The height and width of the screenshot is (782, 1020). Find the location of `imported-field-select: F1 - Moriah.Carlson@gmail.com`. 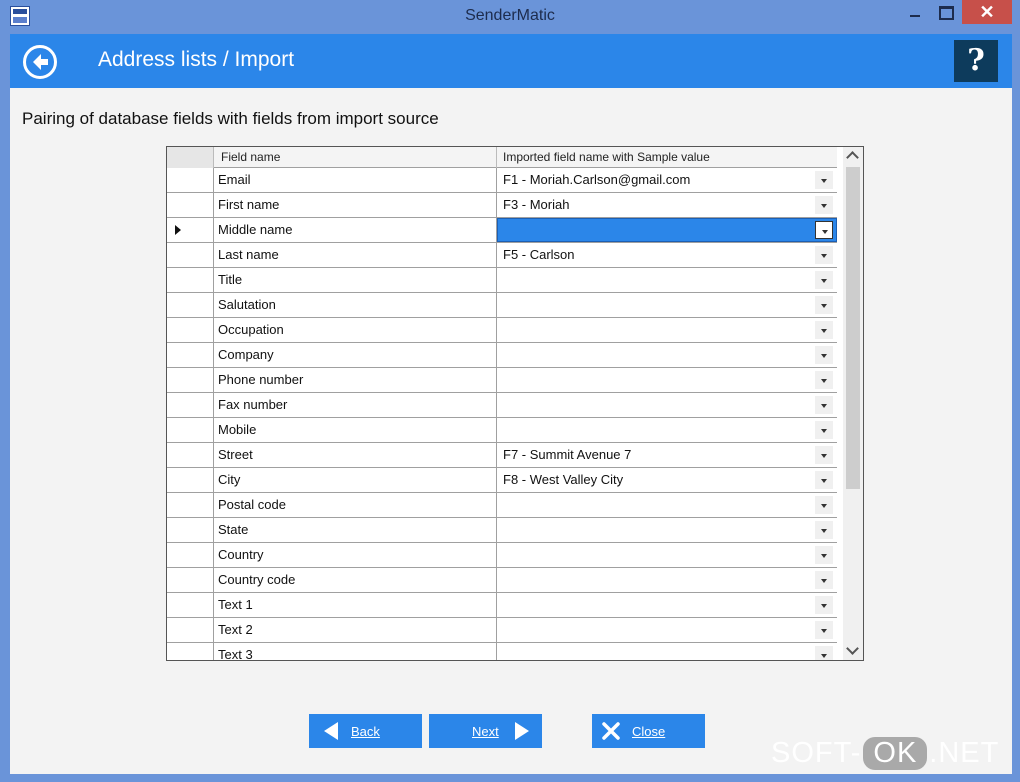

imported-field-select: F1 - Moriah.Carlson@gmail.com is located at coordinates (667, 180).